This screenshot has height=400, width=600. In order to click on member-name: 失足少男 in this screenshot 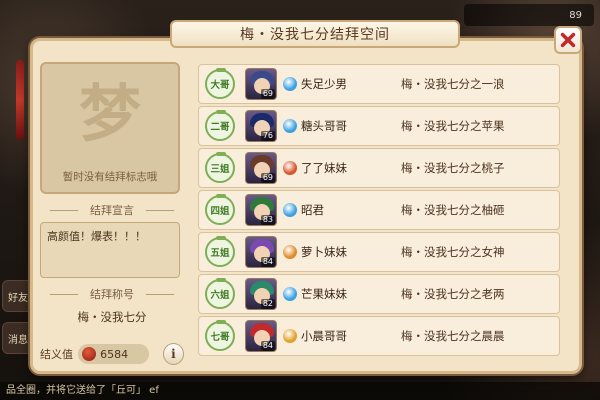, I will do `click(324, 84)`.